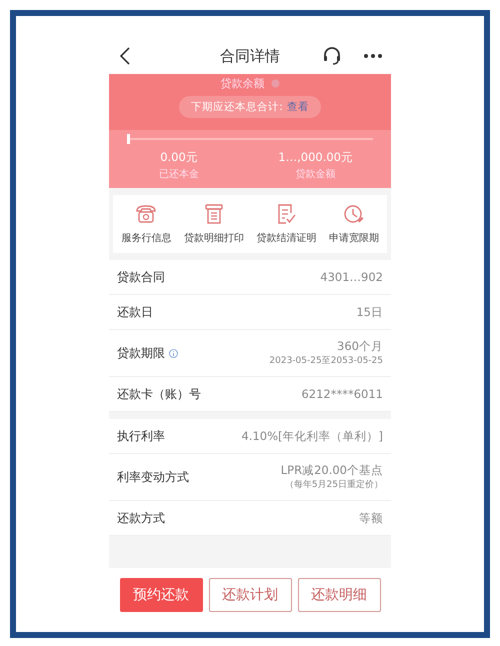 This screenshot has width=500, height=646. I want to click on more-icon, so click(373, 56).